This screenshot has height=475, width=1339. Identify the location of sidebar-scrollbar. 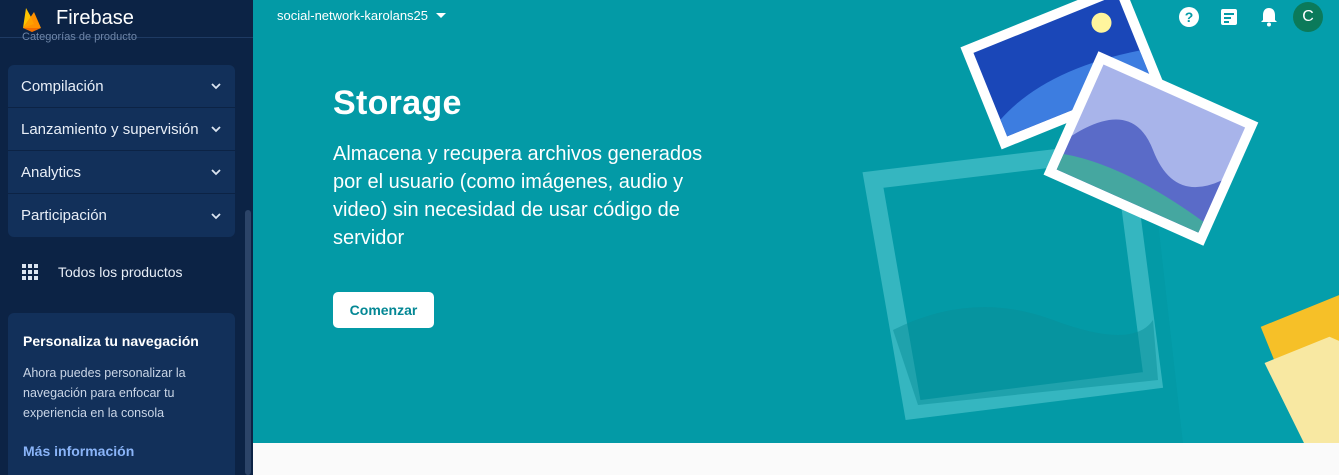
(248, 342).